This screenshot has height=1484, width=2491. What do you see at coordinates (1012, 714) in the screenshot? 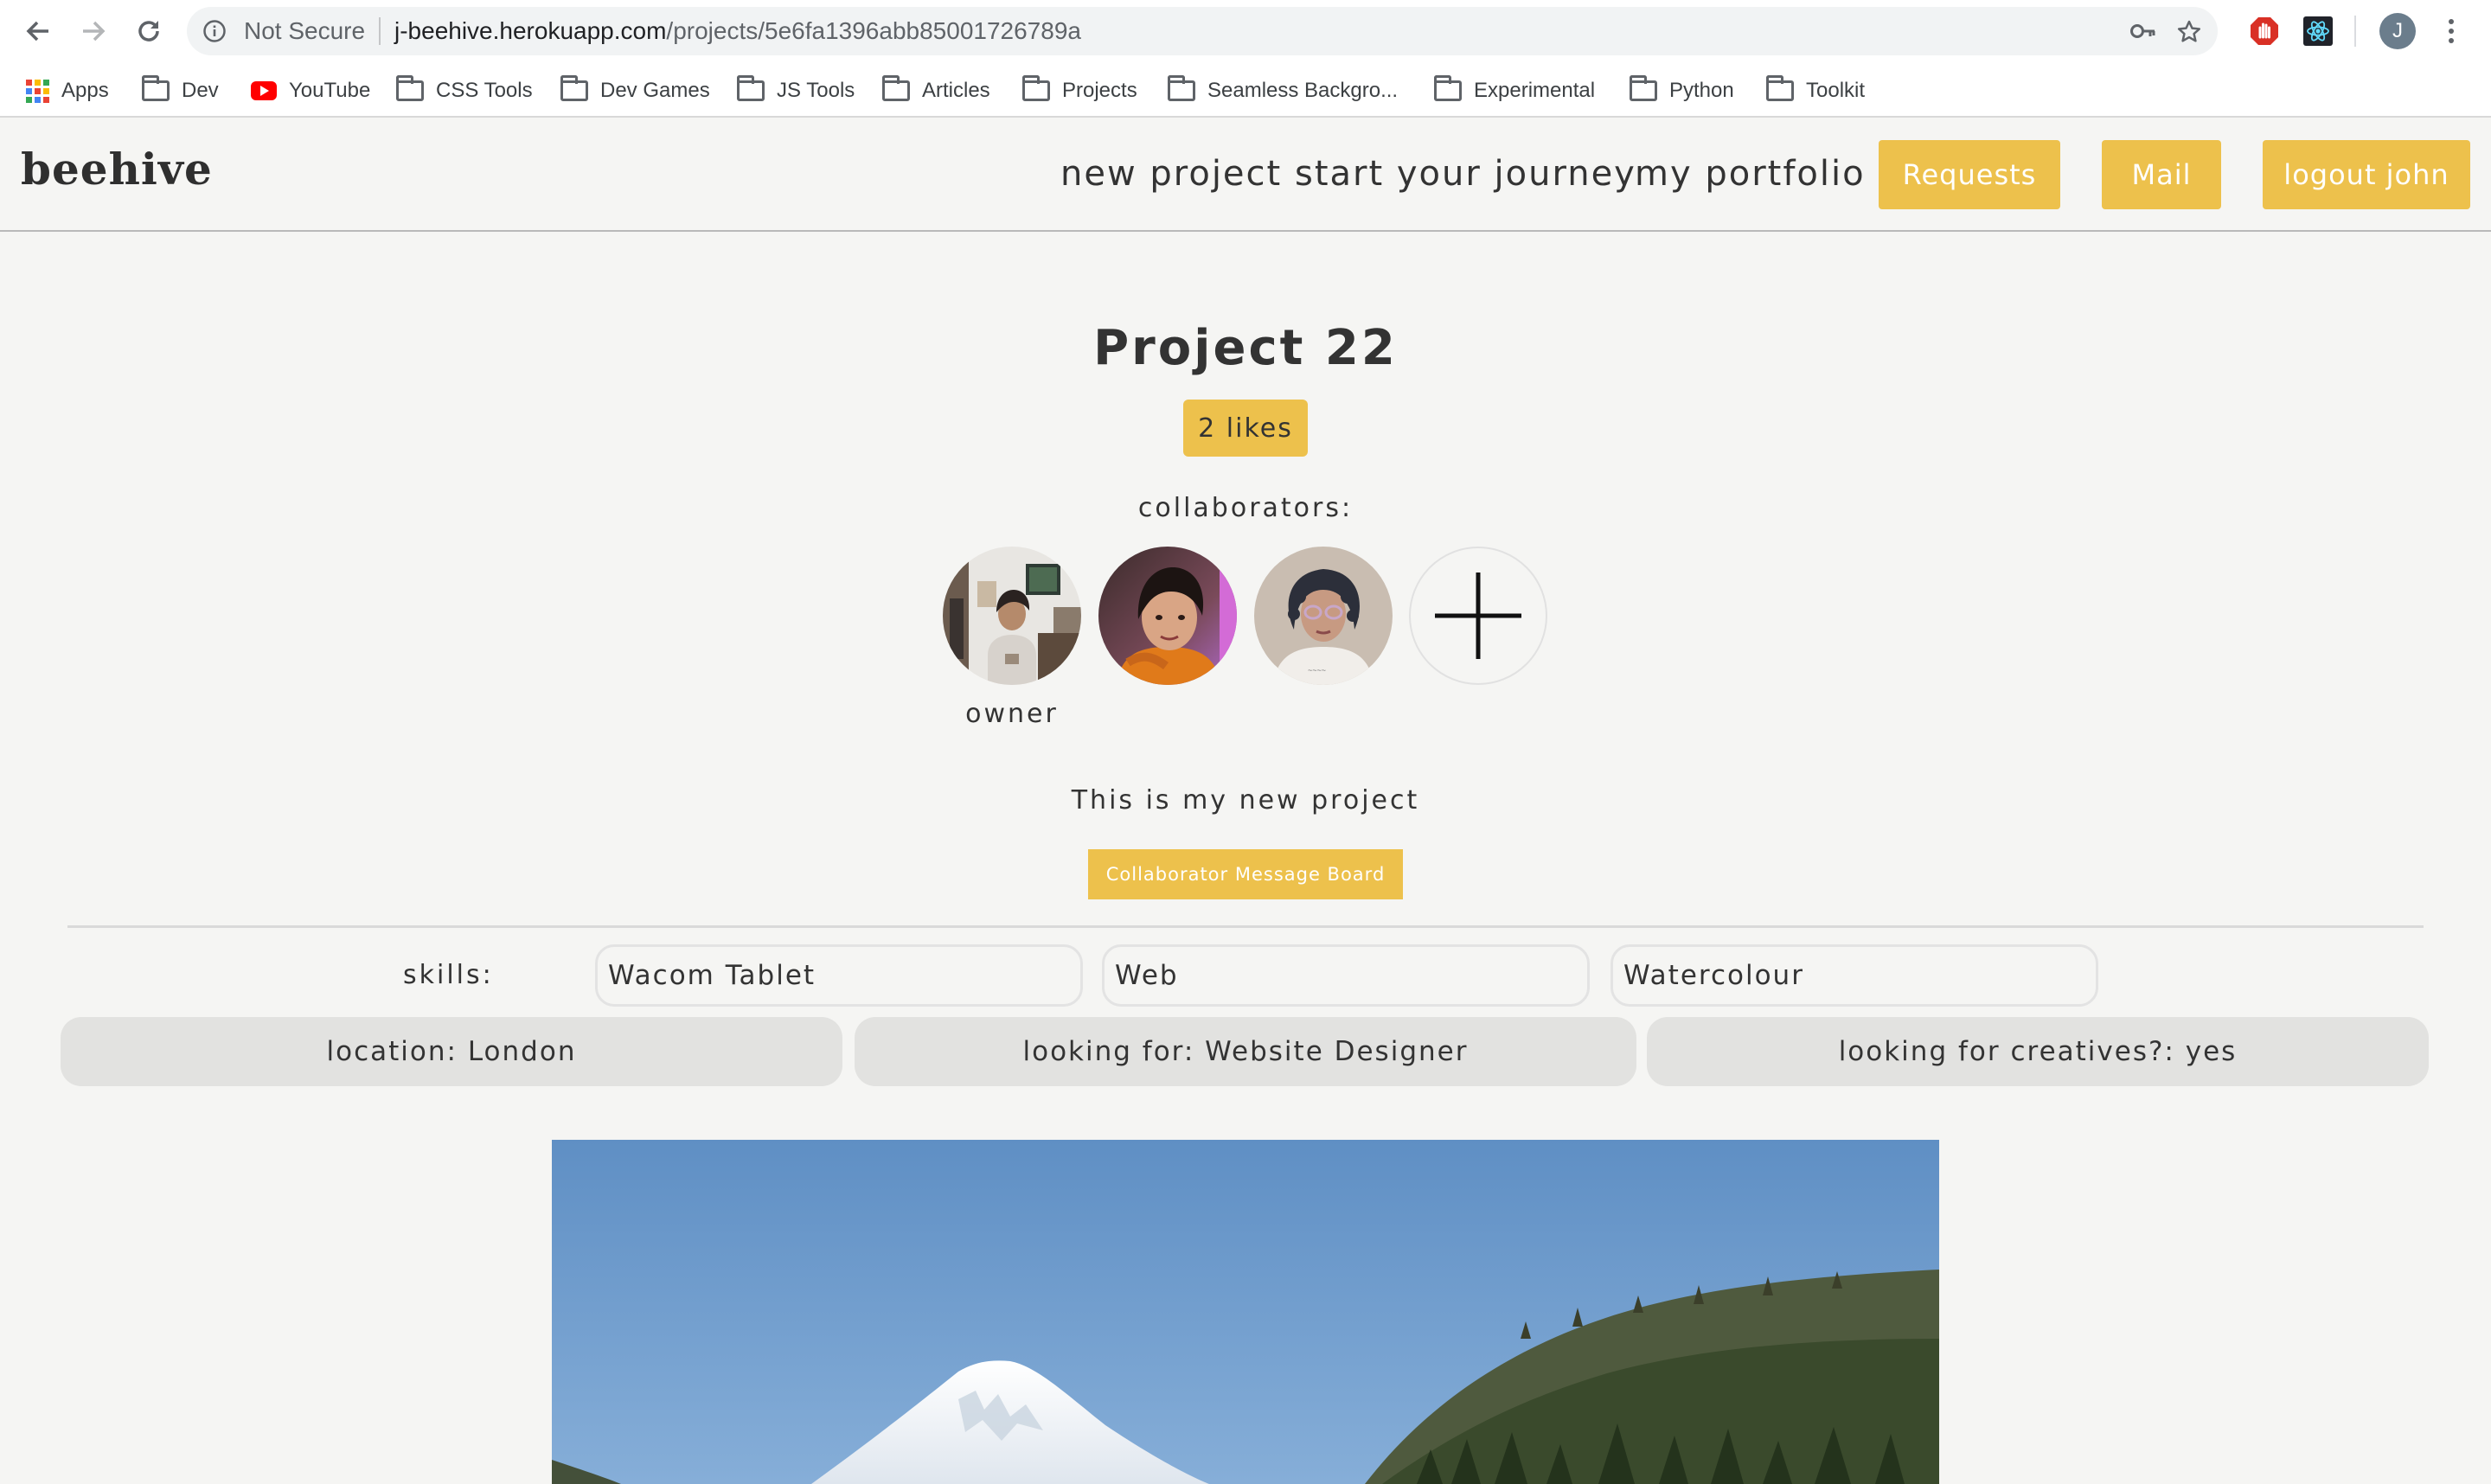
I see `owner-label: owner` at bounding box center [1012, 714].